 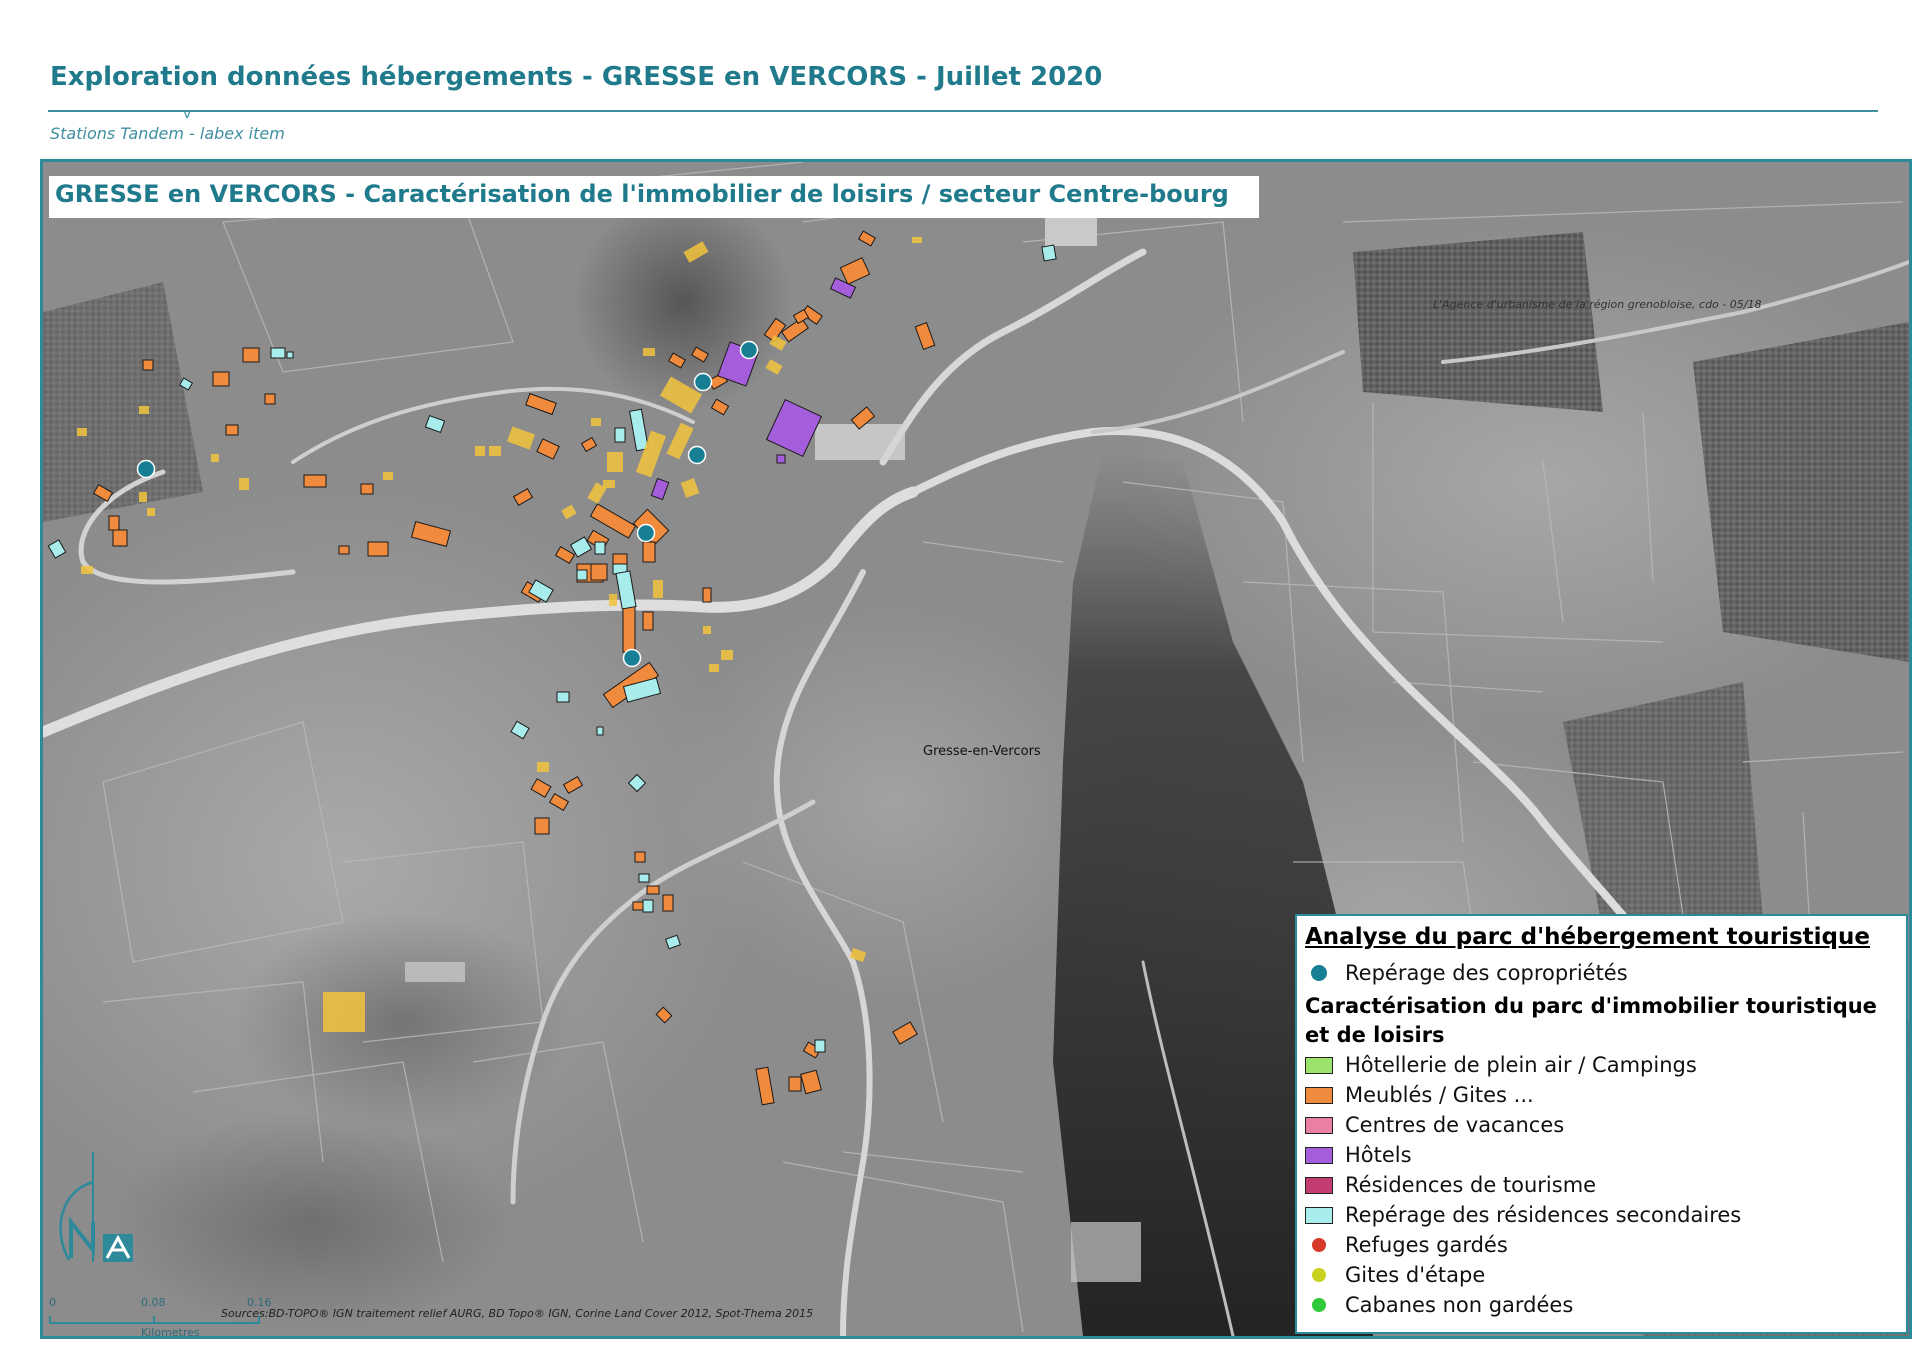 I want to click on legend-item-label: Hôtellerie de plein air / Campings, so click(x=1521, y=1065).